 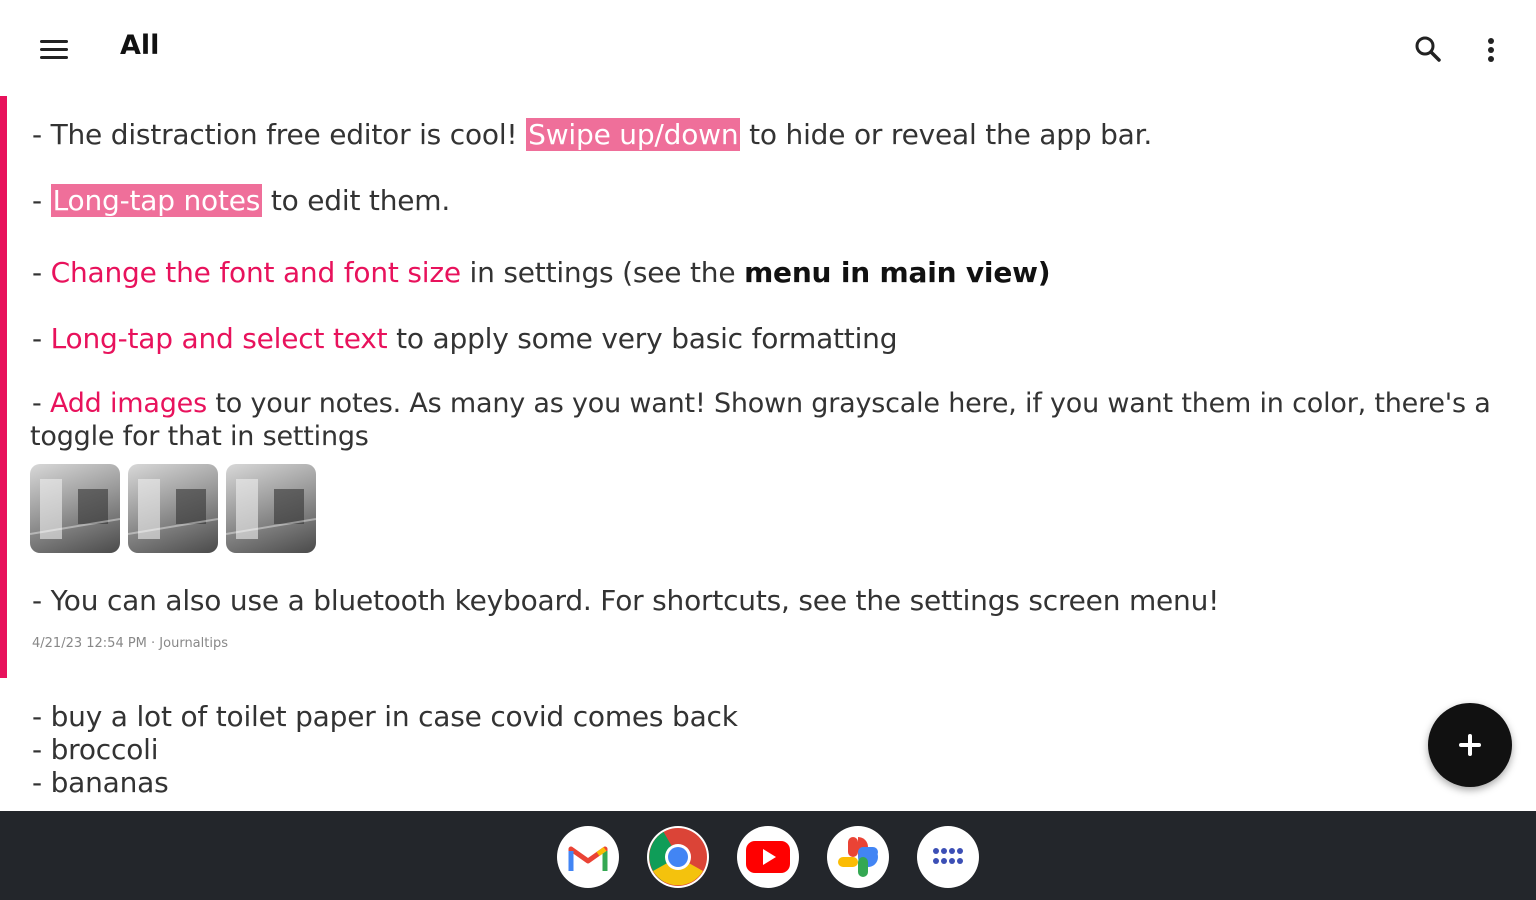 I want to click on note-accent-bar, so click(x=3, y=387).